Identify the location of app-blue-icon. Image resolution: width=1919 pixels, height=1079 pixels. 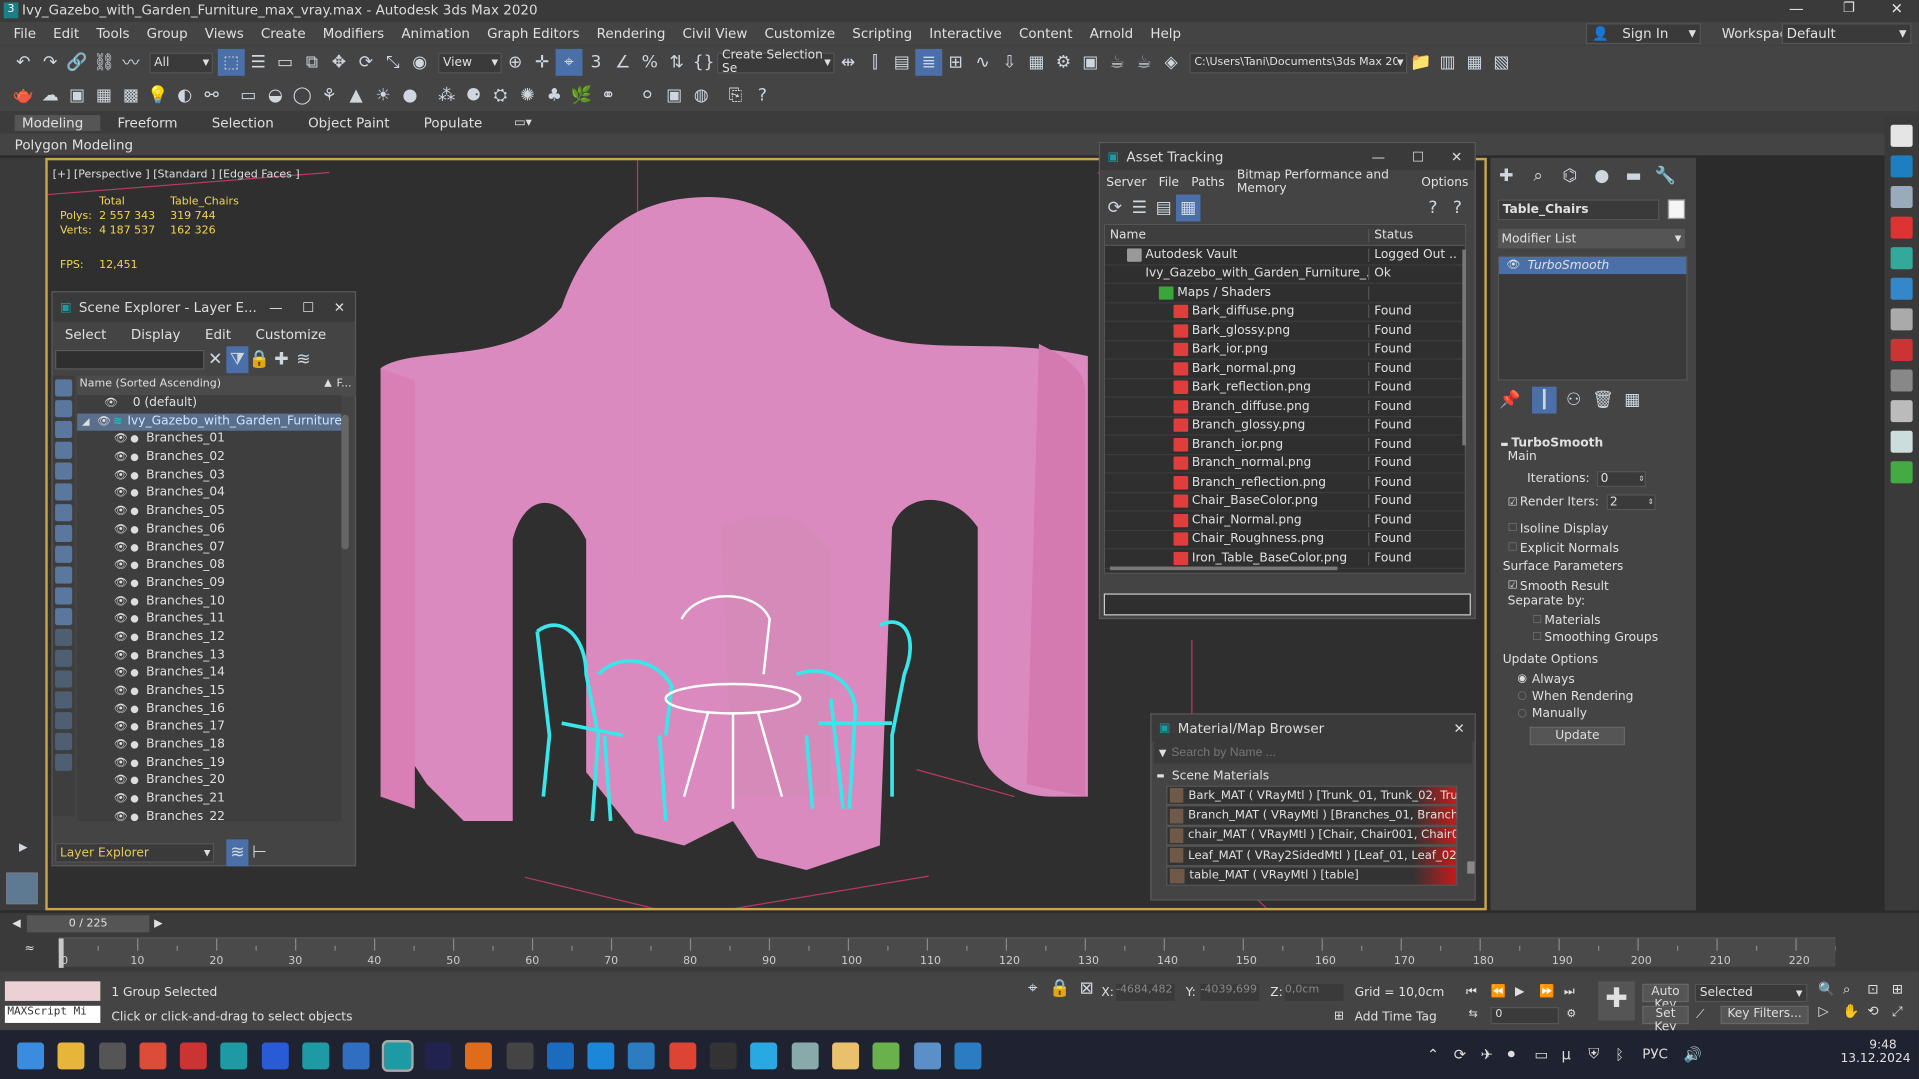
(642, 1056).